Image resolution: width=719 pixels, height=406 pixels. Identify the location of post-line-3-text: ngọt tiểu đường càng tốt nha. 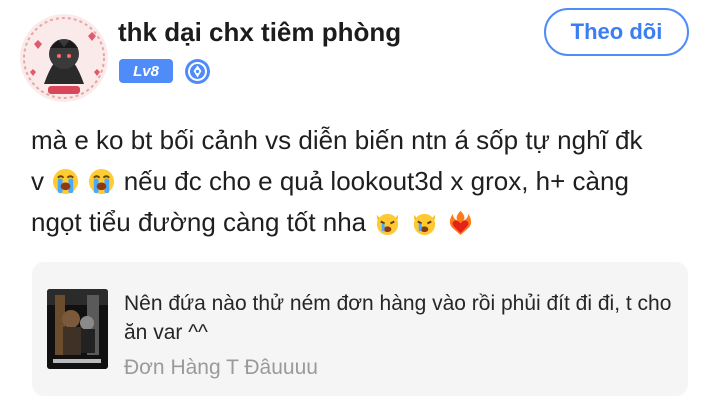
(199, 222).